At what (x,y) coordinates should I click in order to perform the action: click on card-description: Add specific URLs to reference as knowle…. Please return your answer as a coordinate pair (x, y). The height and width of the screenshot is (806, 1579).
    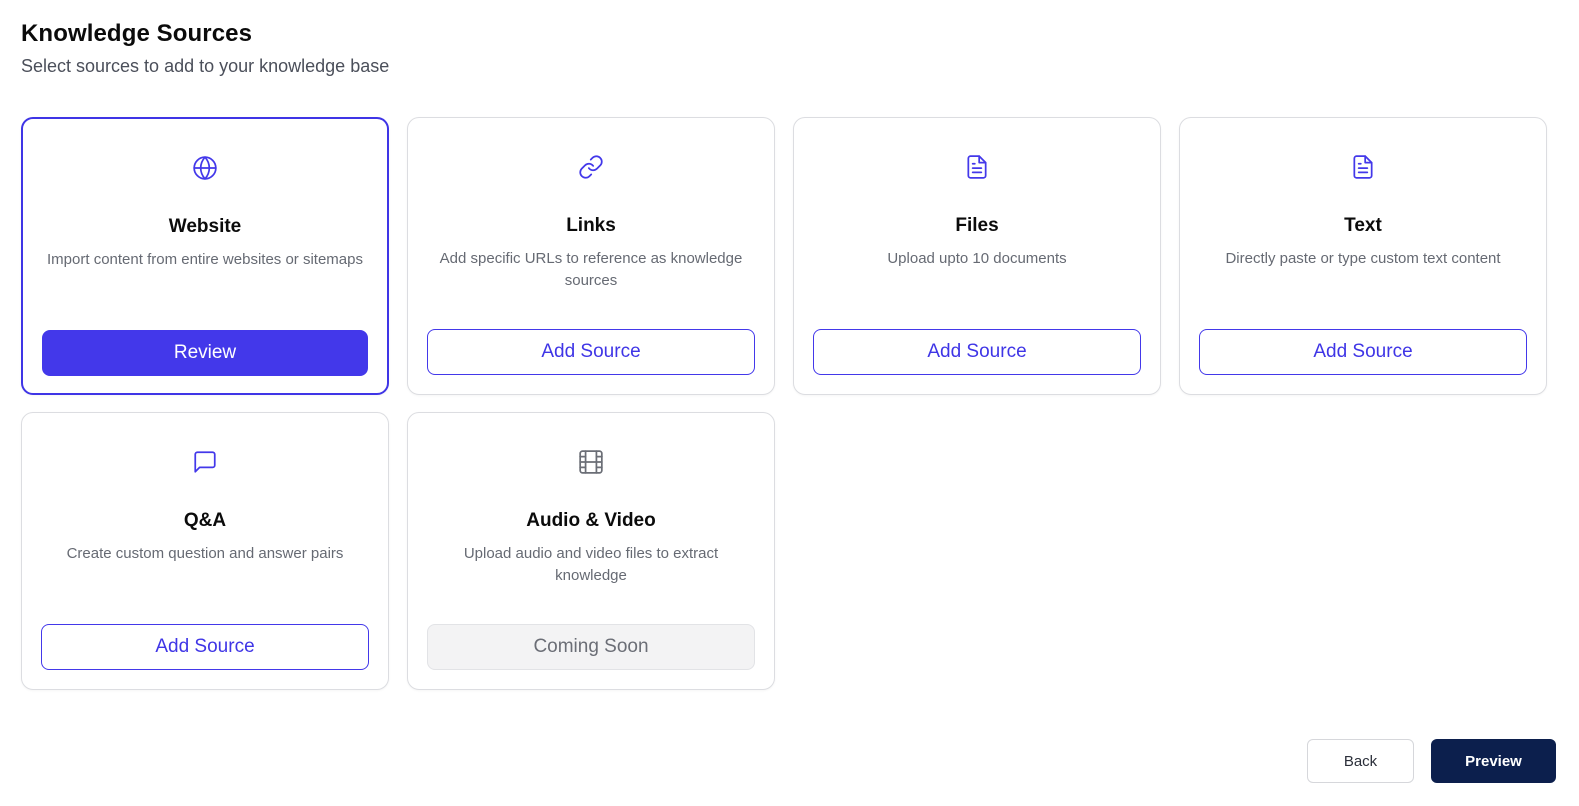
    Looking at the image, I should click on (591, 269).